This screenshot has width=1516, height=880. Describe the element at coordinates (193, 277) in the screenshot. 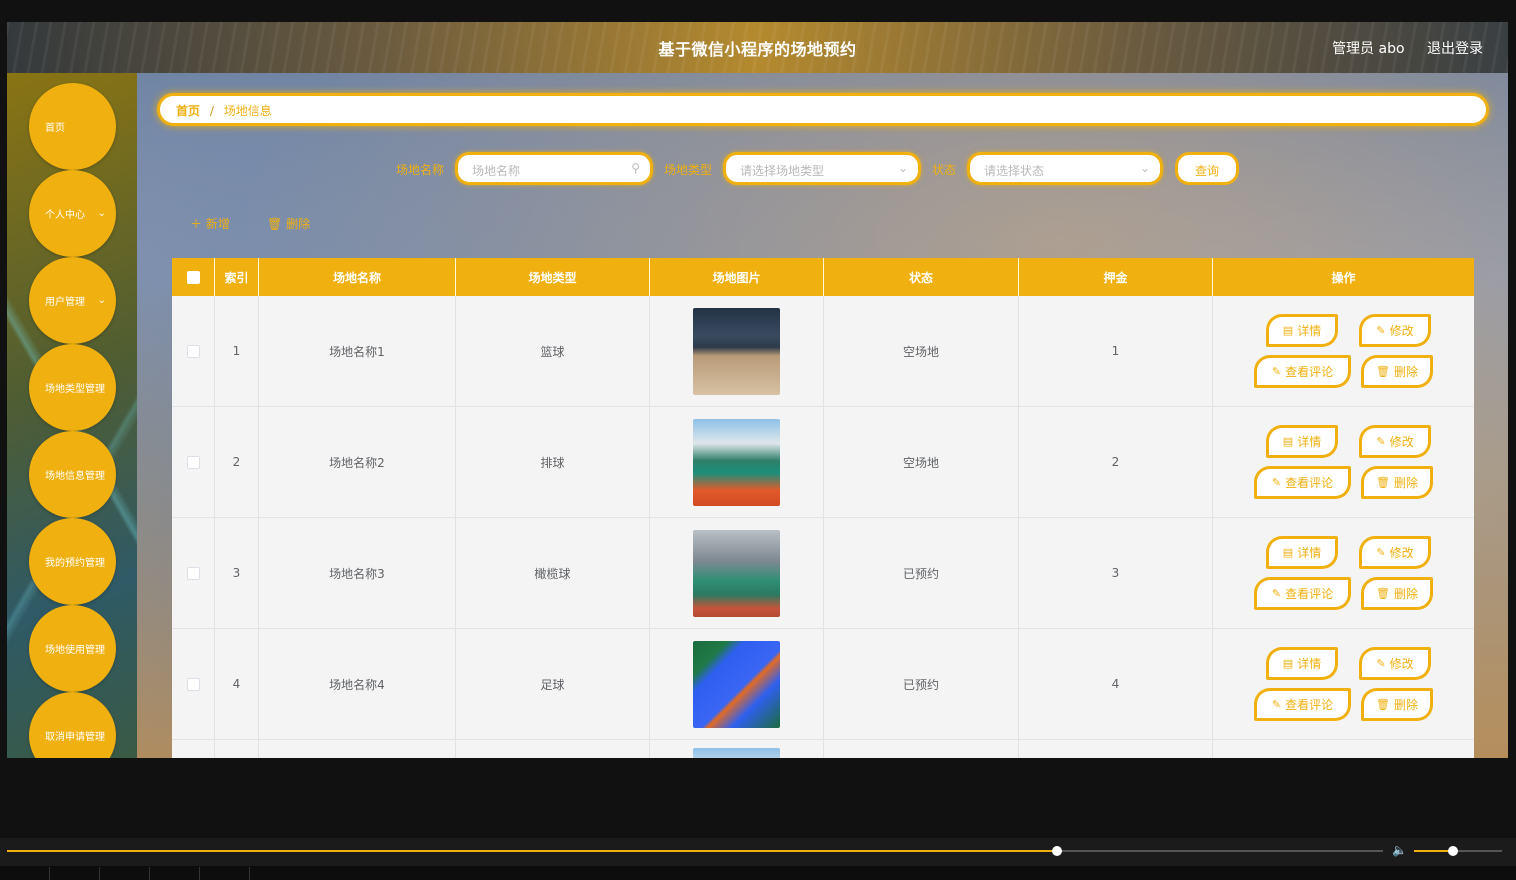

I see `select-all-checkbox` at that location.